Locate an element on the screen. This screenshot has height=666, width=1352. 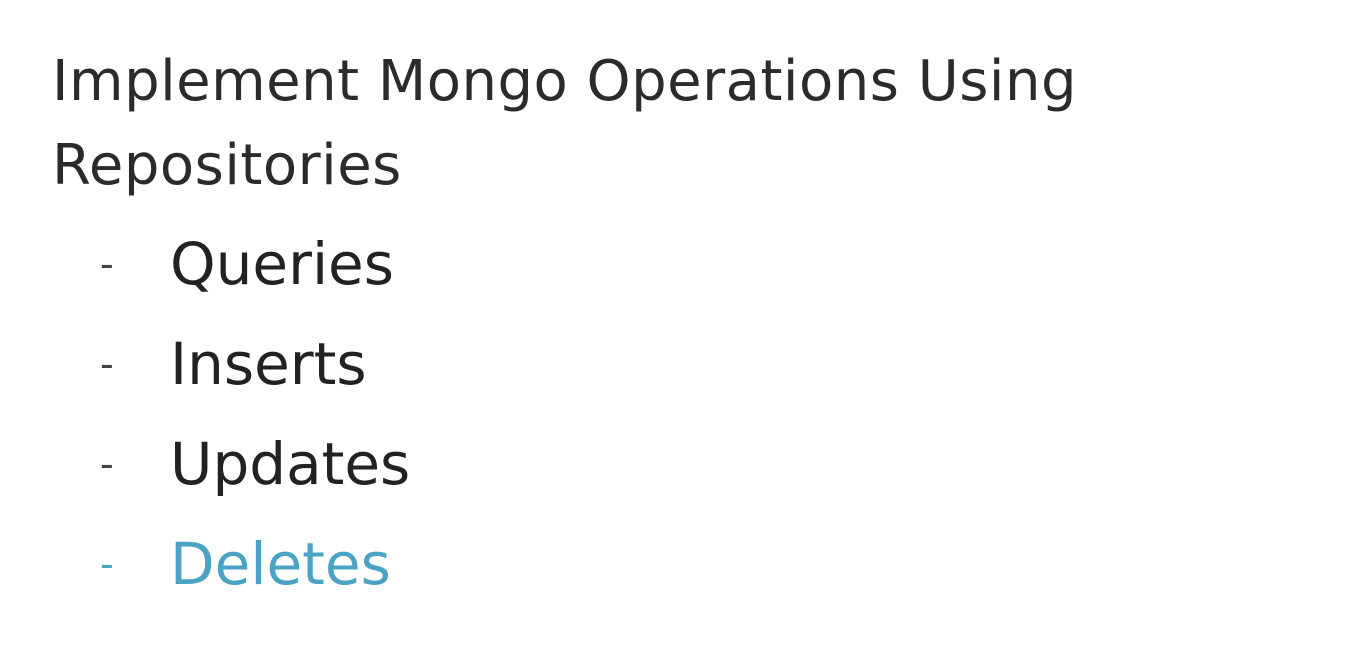
bullet-label: Queries is located at coordinates (282, 264).